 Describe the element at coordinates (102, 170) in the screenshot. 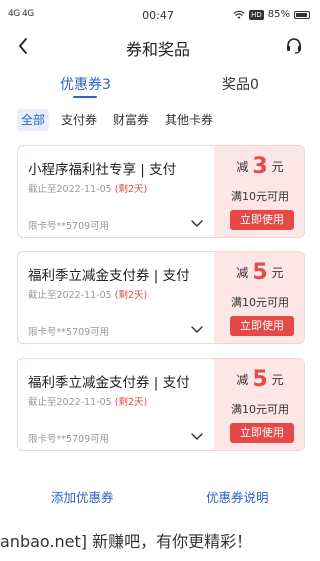

I see `coupon-name: 小程序福利社专享 | 支付` at that location.